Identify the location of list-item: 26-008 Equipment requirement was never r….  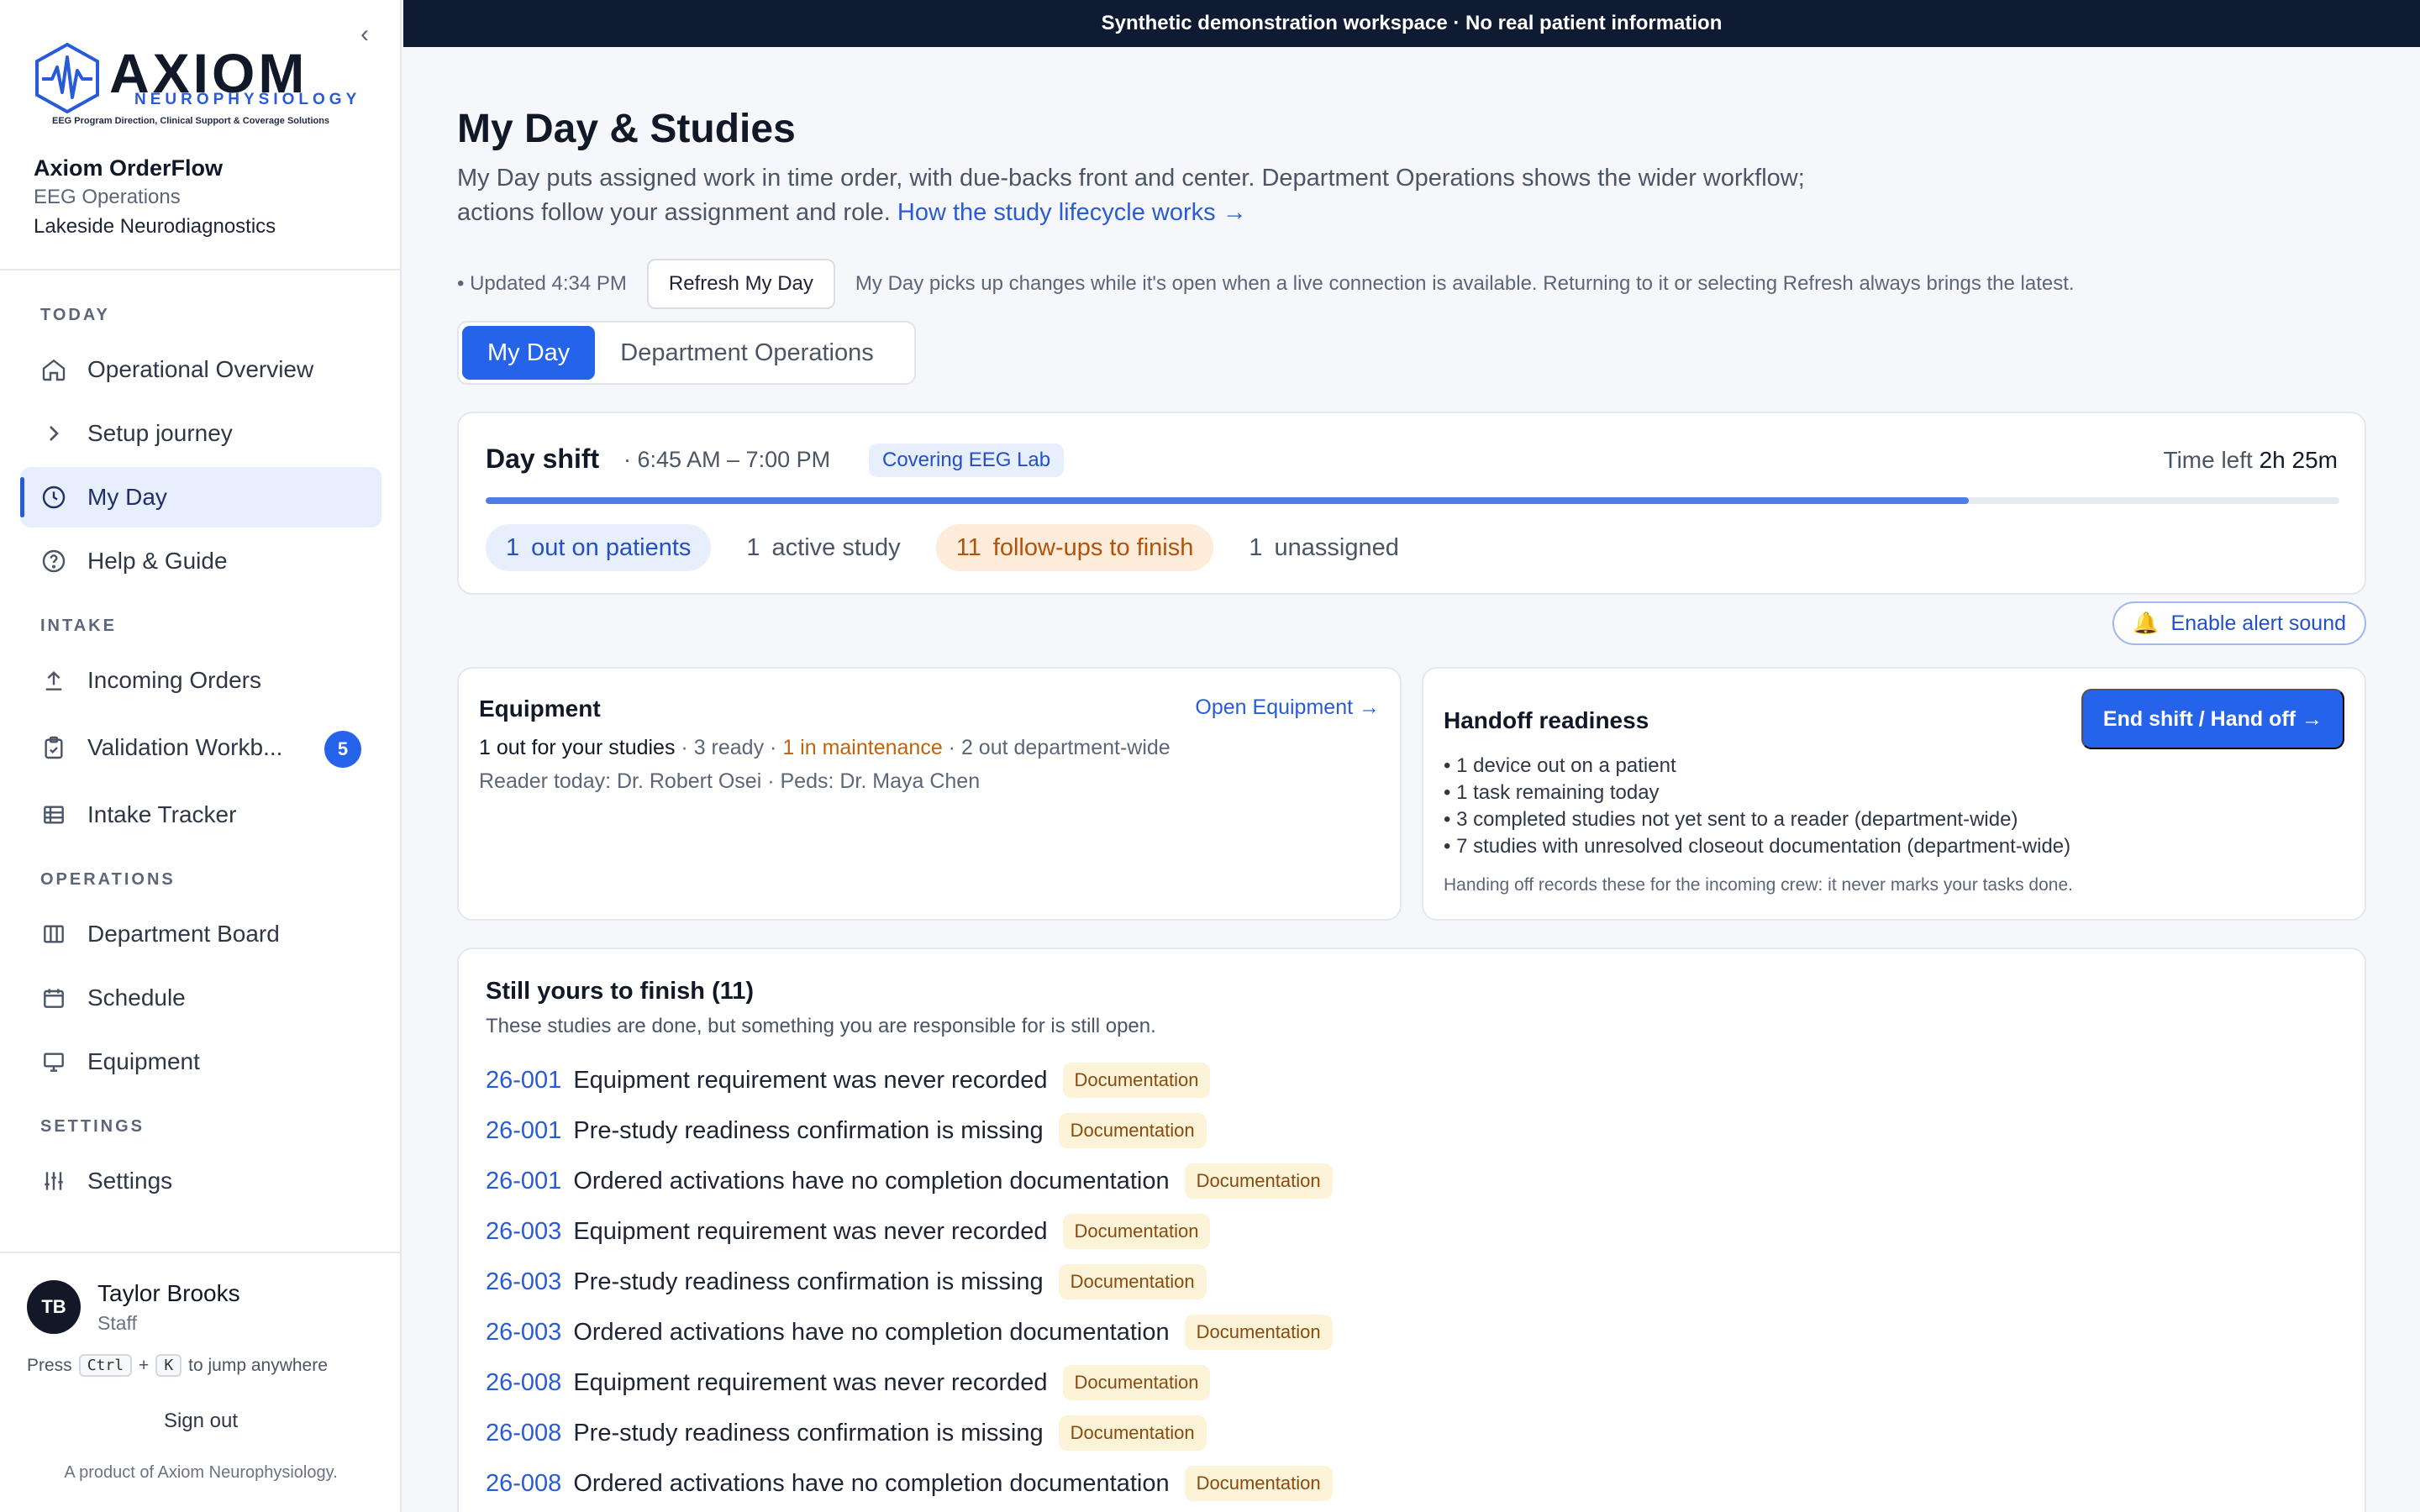
(909, 1382).